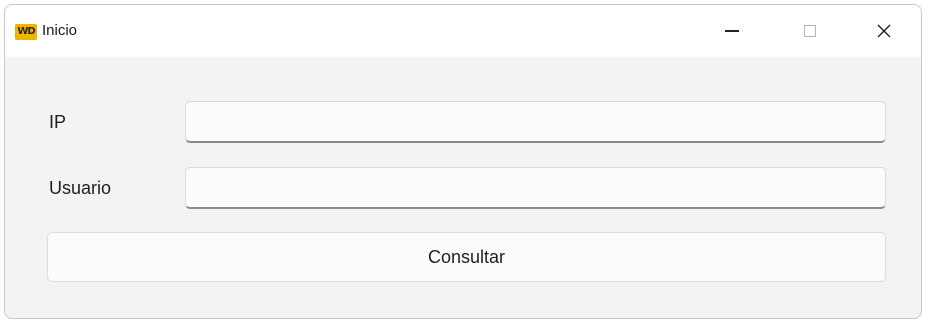 The image size is (928, 323). I want to click on close-button, so click(884, 31).